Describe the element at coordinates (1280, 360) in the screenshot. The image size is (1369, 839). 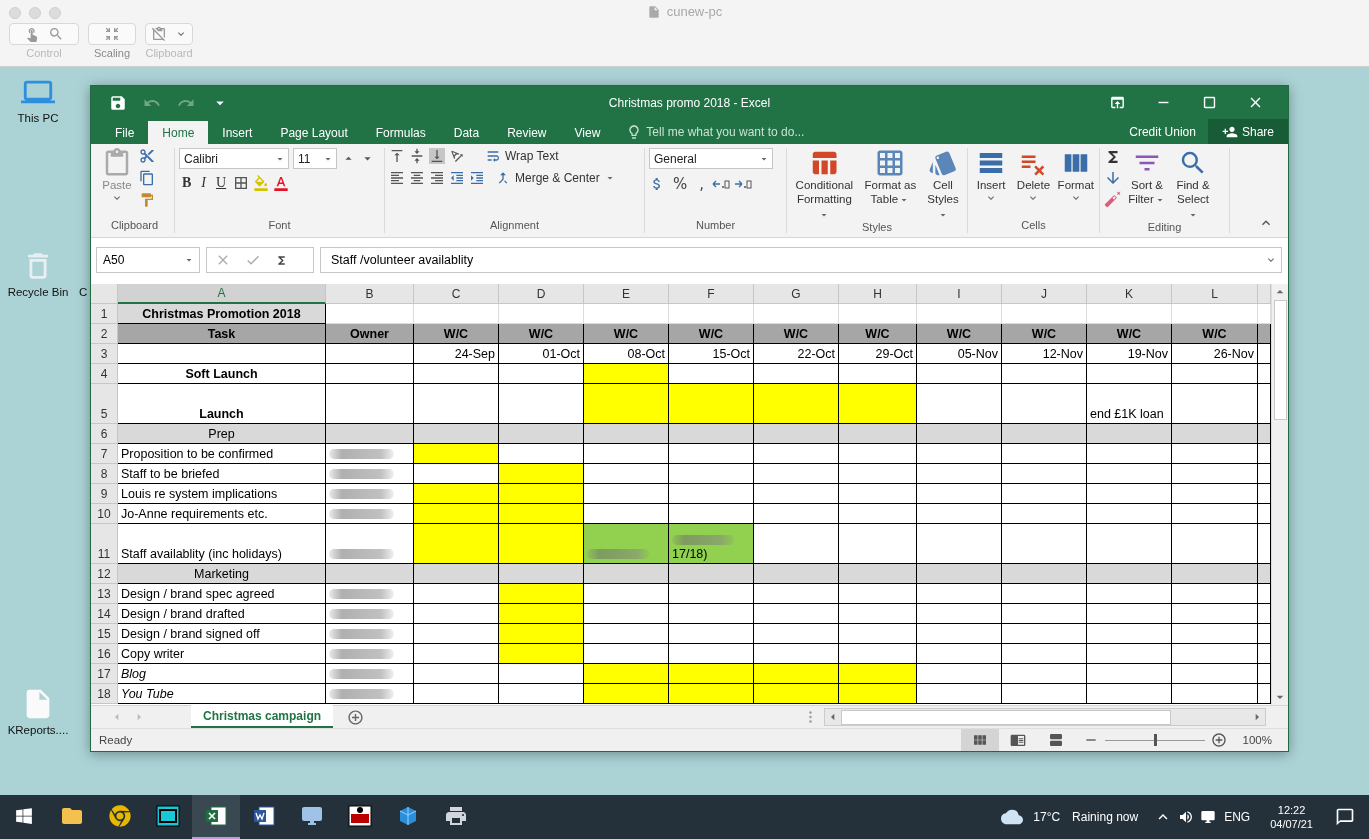
I see `scrollbar-thumb` at that location.